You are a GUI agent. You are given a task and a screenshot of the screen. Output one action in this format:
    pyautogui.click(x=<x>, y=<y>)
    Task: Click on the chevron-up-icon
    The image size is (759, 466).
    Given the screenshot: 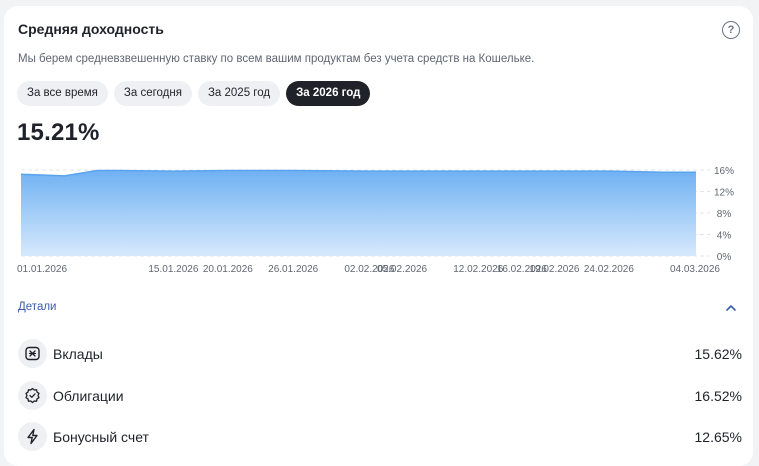 What is the action you would take?
    pyautogui.click(x=731, y=308)
    